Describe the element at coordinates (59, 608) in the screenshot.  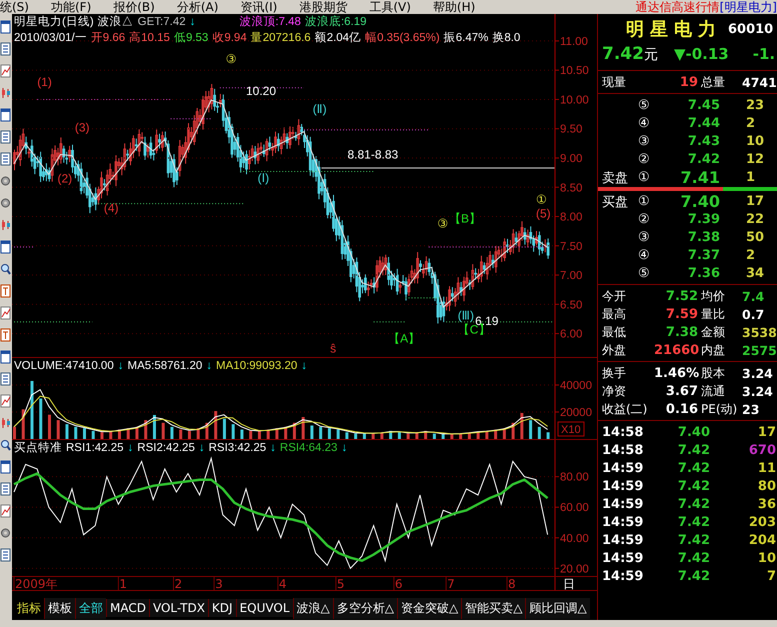
I see `tab: 模板` at that location.